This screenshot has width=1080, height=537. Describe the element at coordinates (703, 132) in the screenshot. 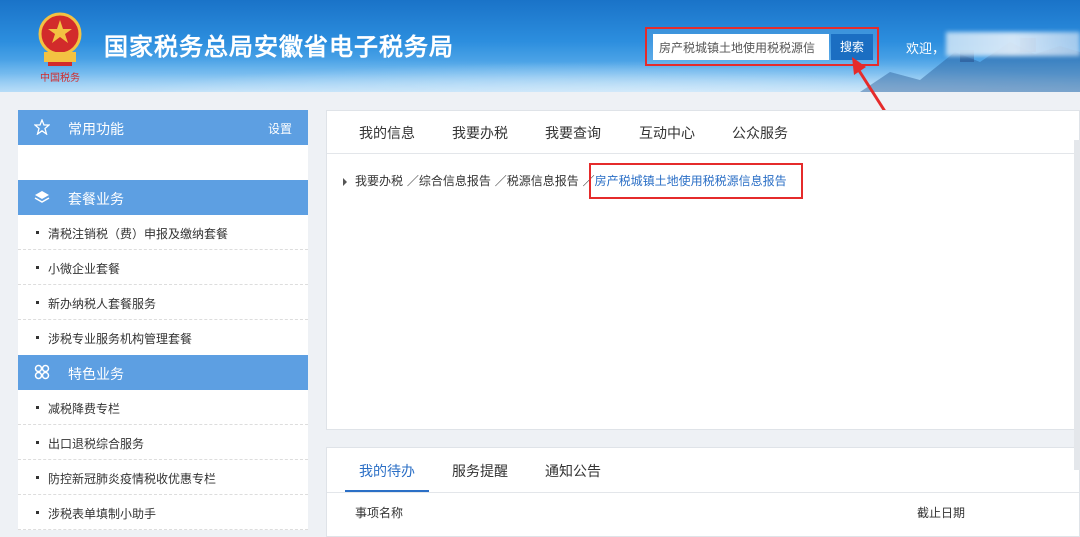

I see `main-nav-tabs: 我的信息 我要办税 我要查询 互动中心 公众服务` at that location.